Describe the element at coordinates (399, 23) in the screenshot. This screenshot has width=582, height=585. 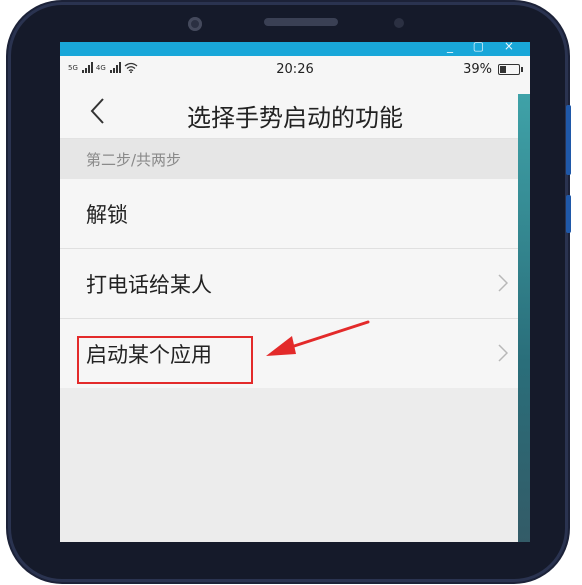
I see `proximity-sensor` at that location.